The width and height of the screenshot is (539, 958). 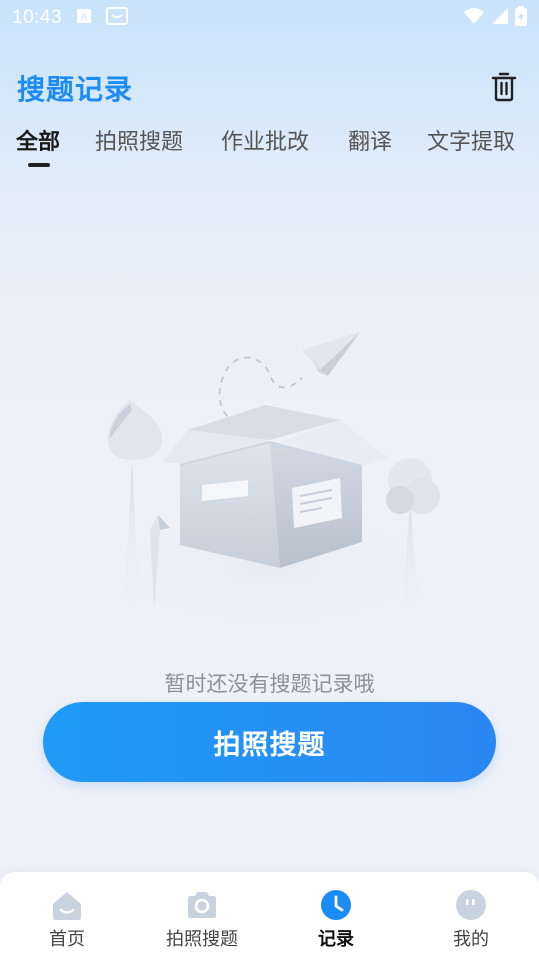 What do you see at coordinates (521, 18) in the screenshot?
I see `battery-icon` at bounding box center [521, 18].